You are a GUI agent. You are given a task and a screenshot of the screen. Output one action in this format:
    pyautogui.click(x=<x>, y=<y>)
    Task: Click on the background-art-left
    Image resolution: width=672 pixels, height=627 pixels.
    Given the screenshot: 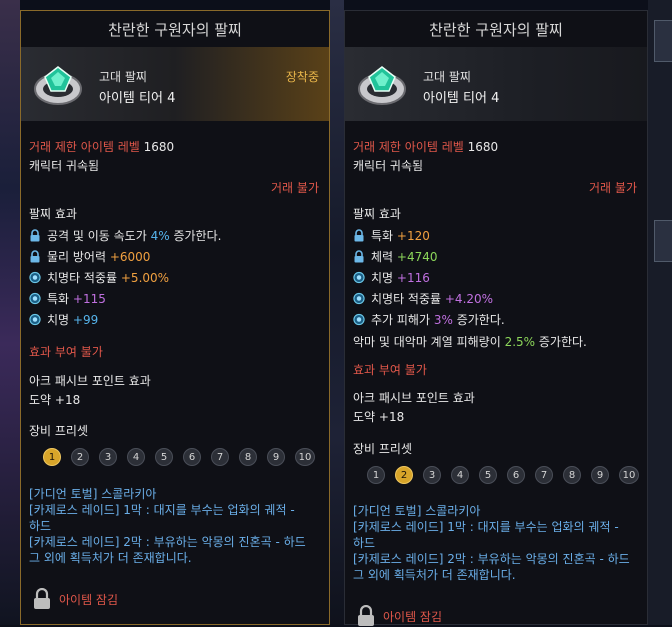 What is the action you would take?
    pyautogui.click(x=10, y=312)
    